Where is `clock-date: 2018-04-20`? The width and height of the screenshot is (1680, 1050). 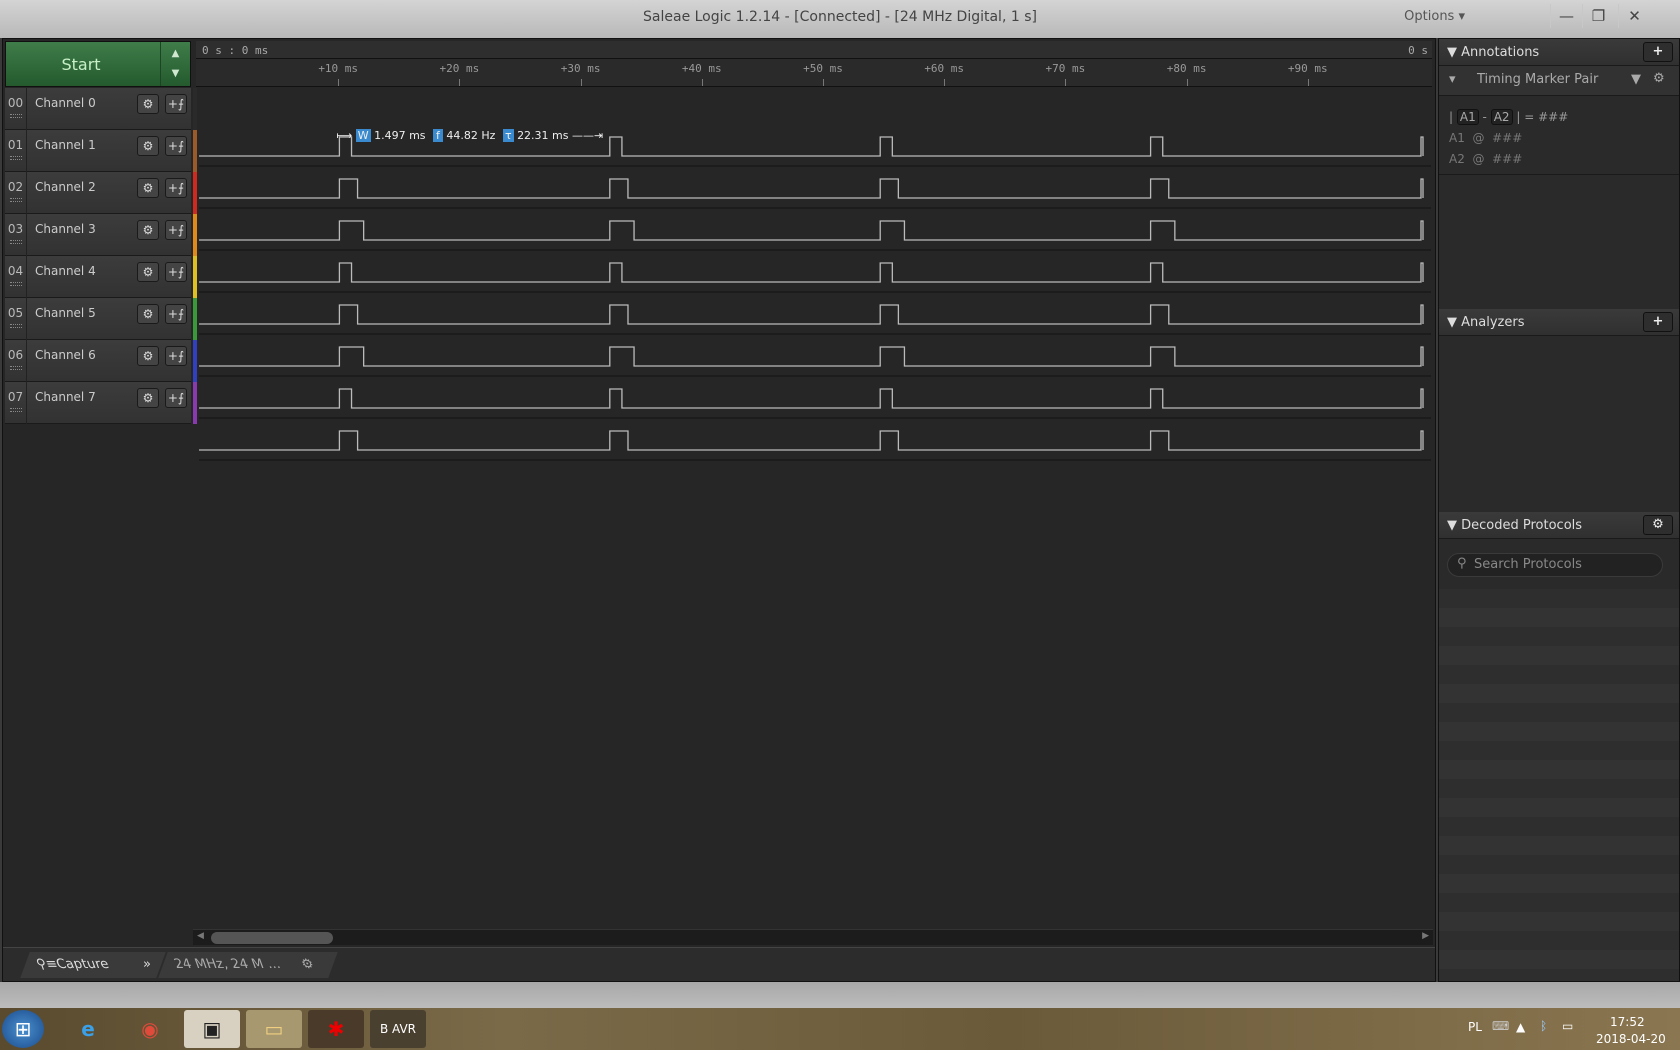 clock-date: 2018-04-20 is located at coordinates (1631, 1039).